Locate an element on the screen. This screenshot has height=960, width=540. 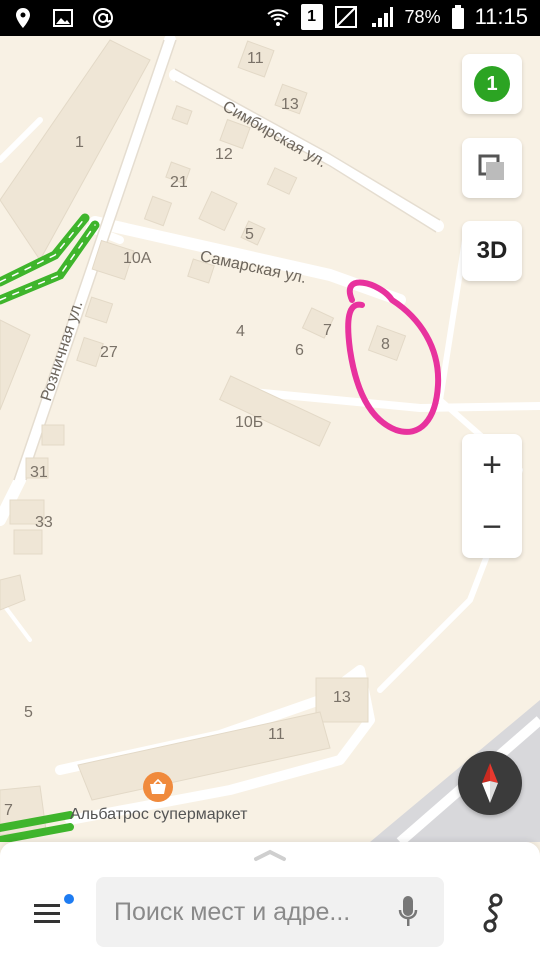
house-number: 8 is located at coordinates (385, 344).